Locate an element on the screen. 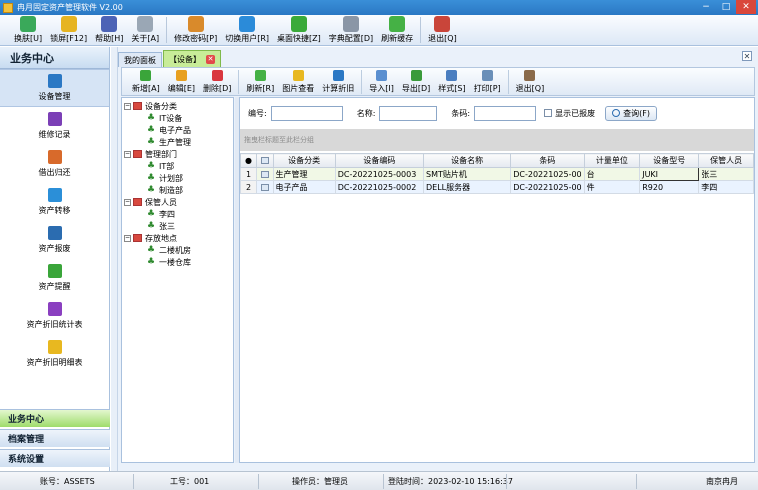  tree-leaf-node: ♣ 李四 is located at coordinates (160, 214).